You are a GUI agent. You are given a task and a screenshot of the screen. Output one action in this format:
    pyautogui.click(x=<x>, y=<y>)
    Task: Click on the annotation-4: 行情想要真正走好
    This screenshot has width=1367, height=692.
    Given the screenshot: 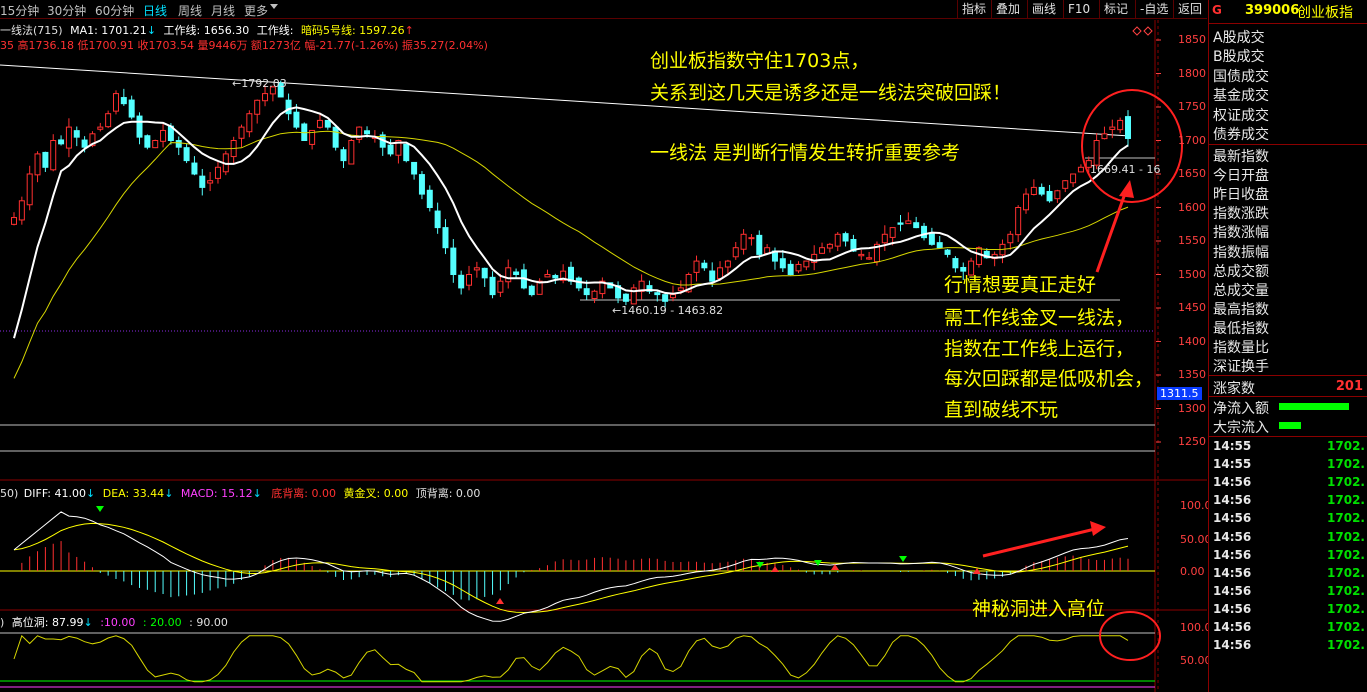 What is the action you would take?
    pyautogui.click(x=1020, y=285)
    